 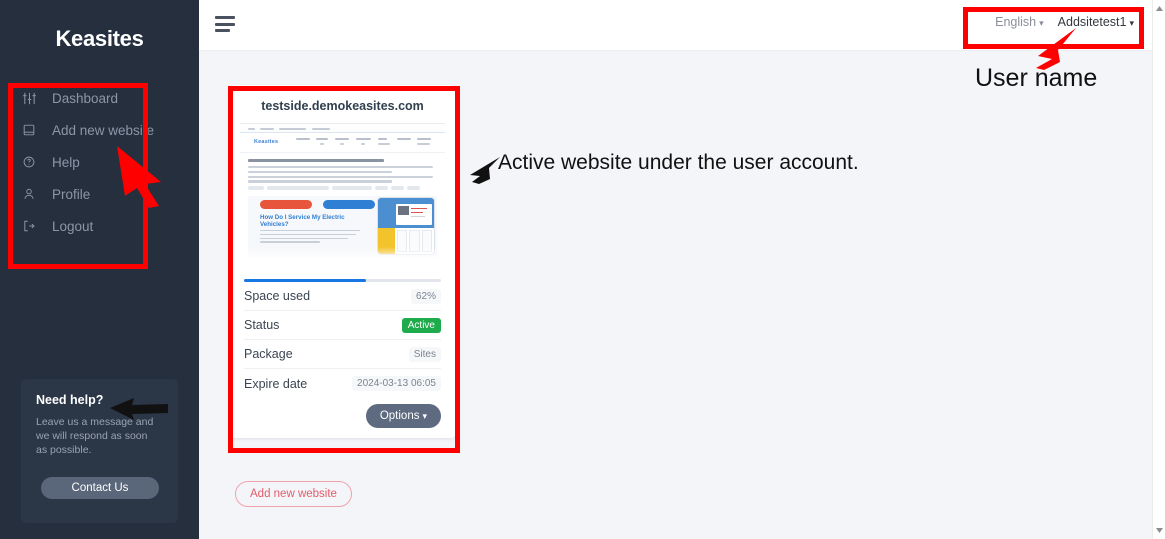 What do you see at coordinates (34, 194) in the screenshot?
I see `person-icon` at bounding box center [34, 194].